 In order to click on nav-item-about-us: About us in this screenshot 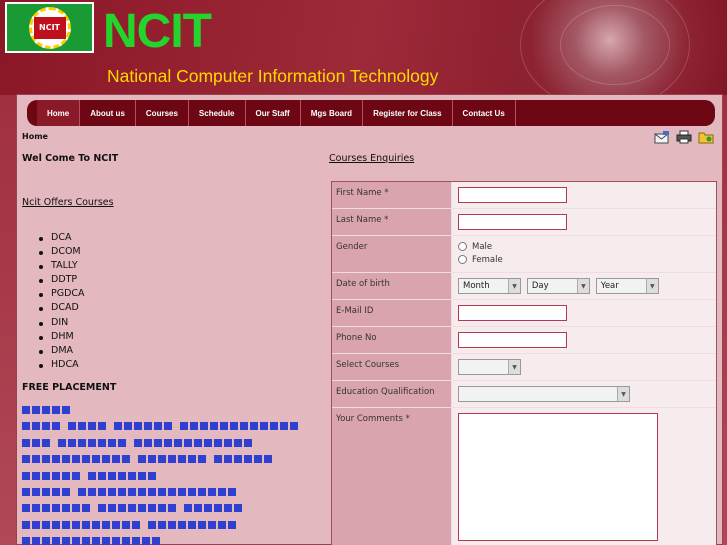, I will do `click(108, 113)`.